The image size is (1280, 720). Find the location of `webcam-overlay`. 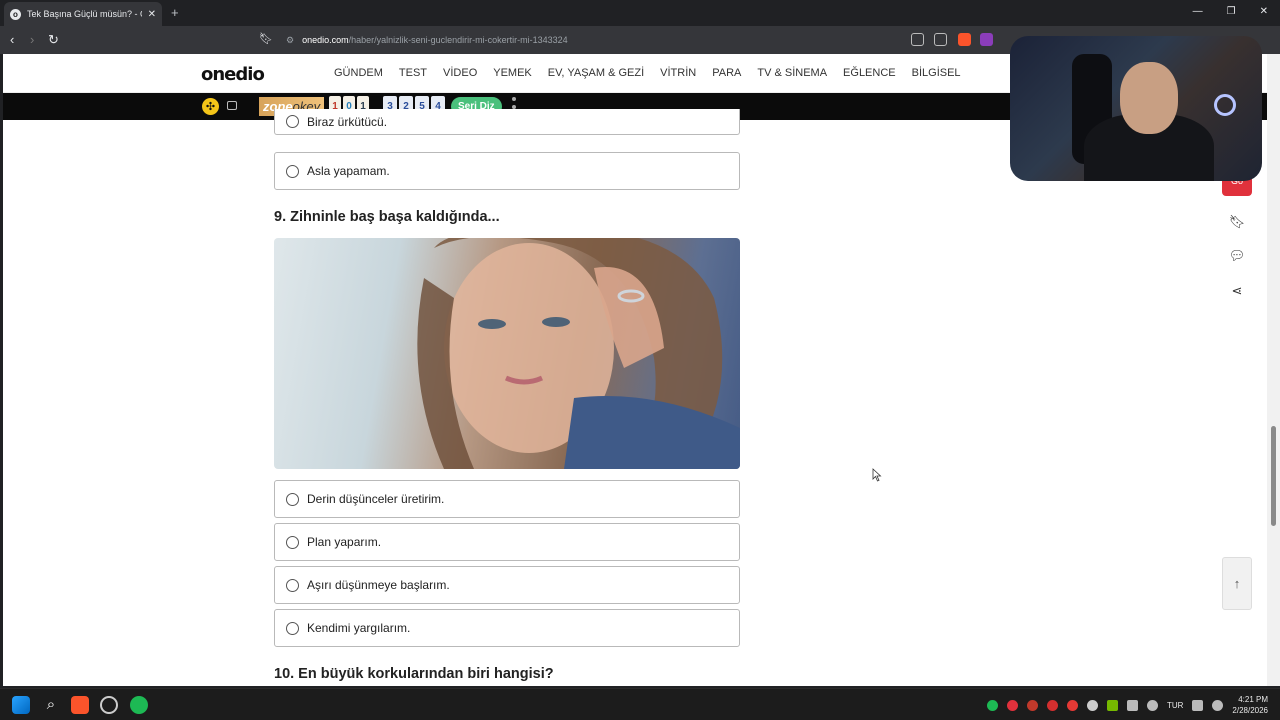

webcam-overlay is located at coordinates (1136, 108).